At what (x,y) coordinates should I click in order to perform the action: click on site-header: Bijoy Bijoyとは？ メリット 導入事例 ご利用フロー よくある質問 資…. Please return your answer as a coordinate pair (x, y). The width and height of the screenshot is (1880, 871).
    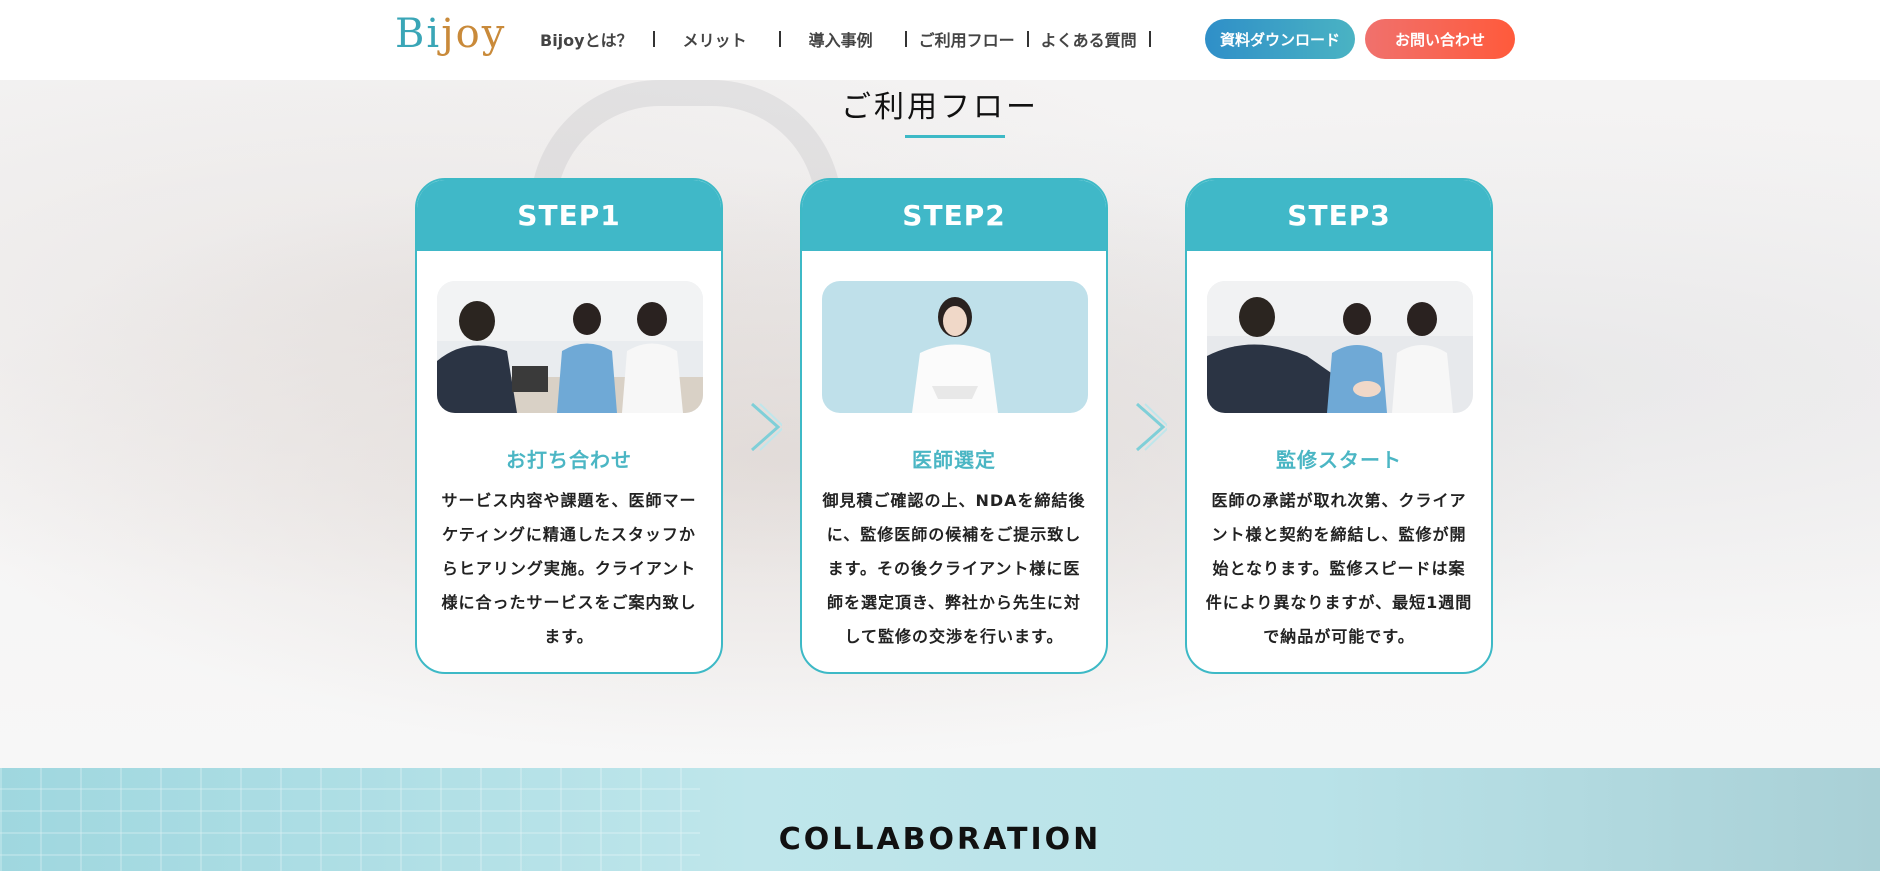
    Looking at the image, I should click on (940, 40).